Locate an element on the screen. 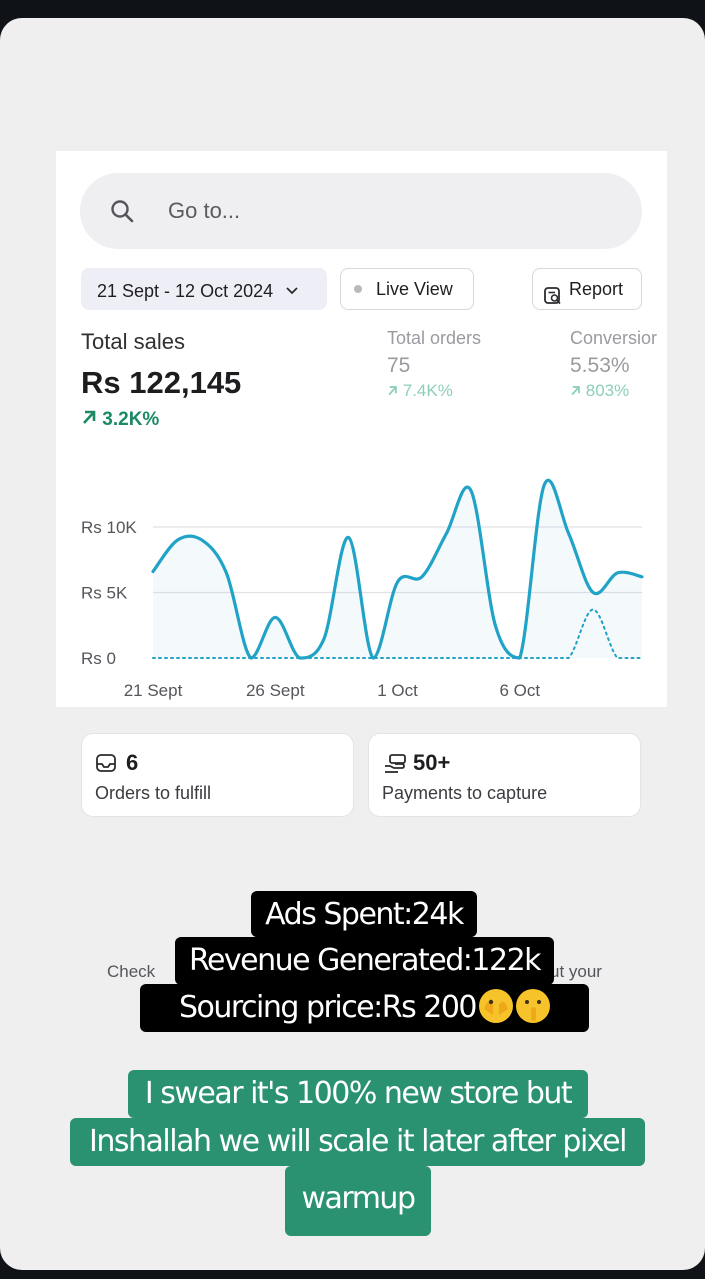 The image size is (705, 1279). shushing-face-icon is located at coordinates (533, 1006).